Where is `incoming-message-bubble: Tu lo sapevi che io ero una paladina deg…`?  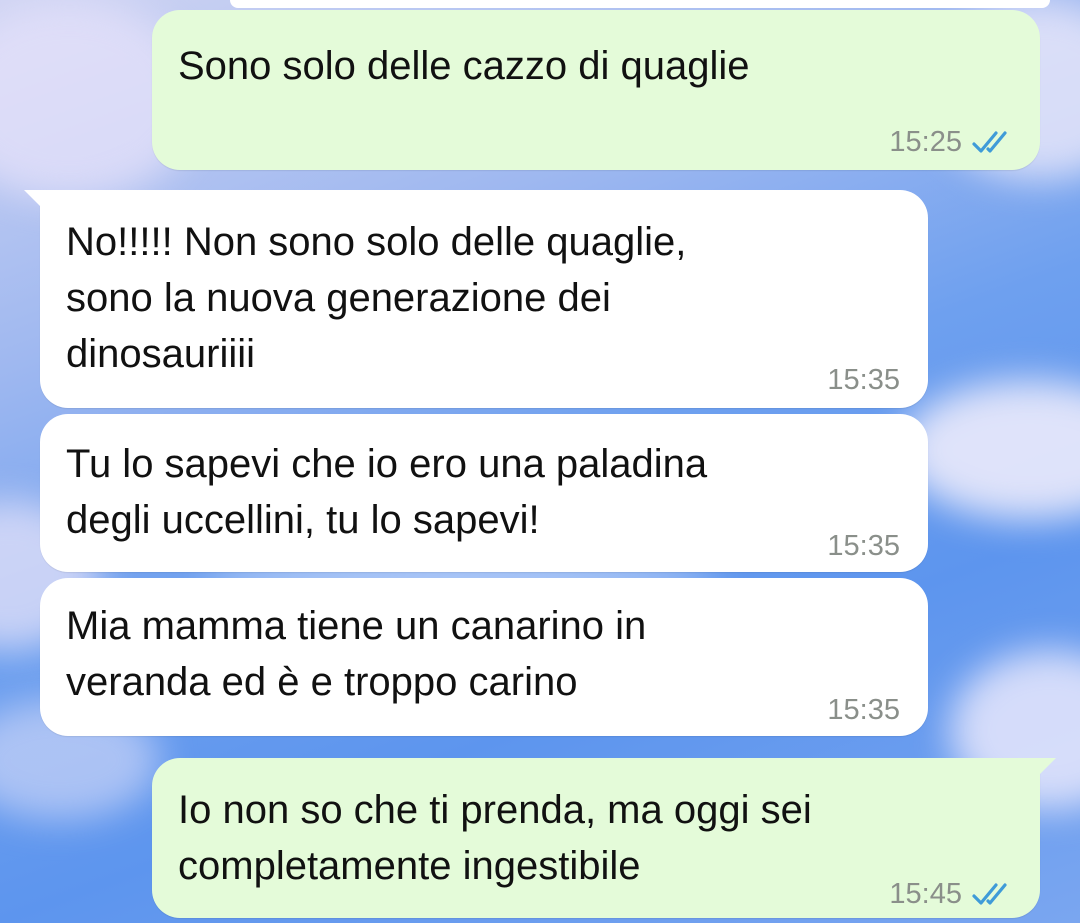
incoming-message-bubble: Tu lo sapevi che io ero una paladina deg… is located at coordinates (484, 493).